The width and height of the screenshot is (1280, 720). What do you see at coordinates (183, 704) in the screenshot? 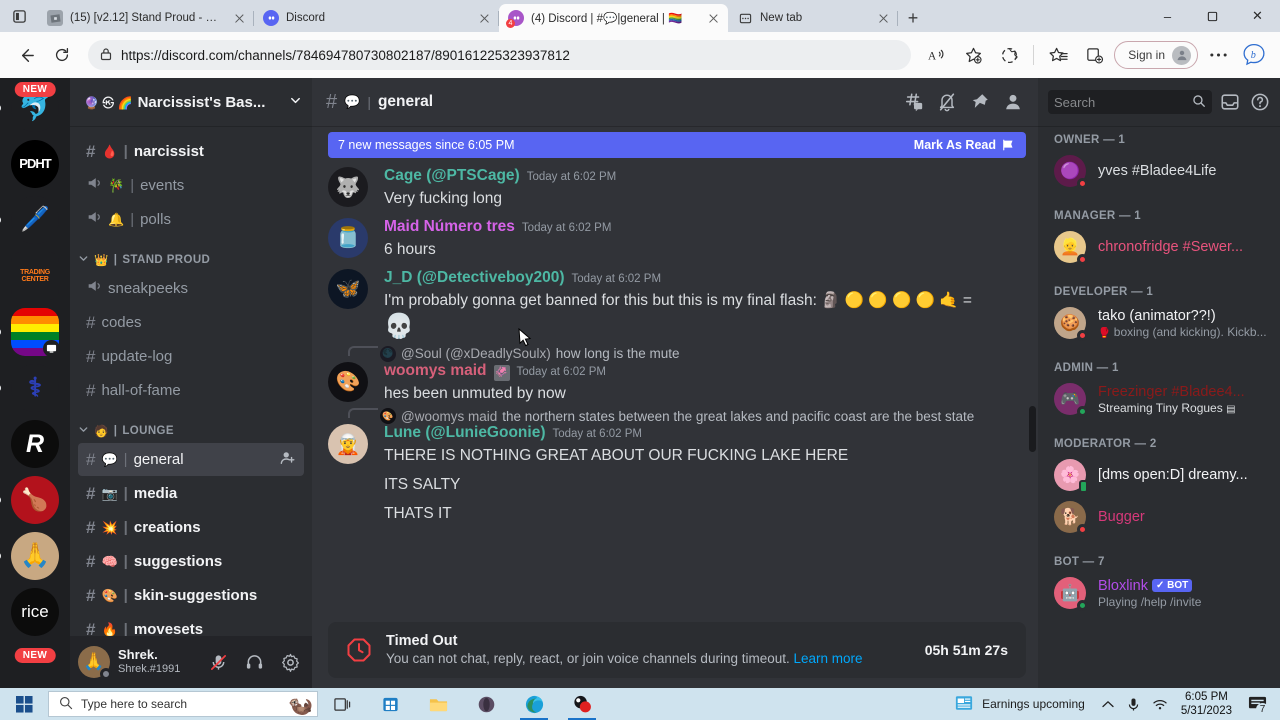
I see `taskbar-search: Type here to search 🦦` at bounding box center [183, 704].